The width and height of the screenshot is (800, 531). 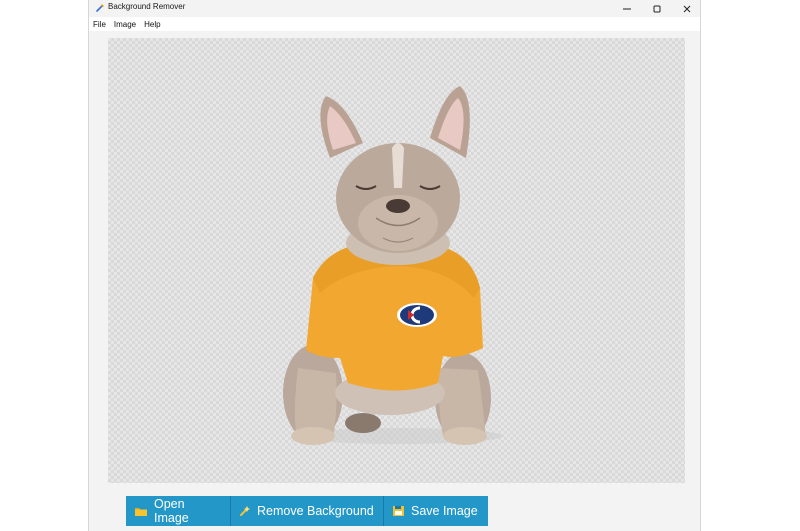 I want to click on app-icon, so click(x=100, y=8).